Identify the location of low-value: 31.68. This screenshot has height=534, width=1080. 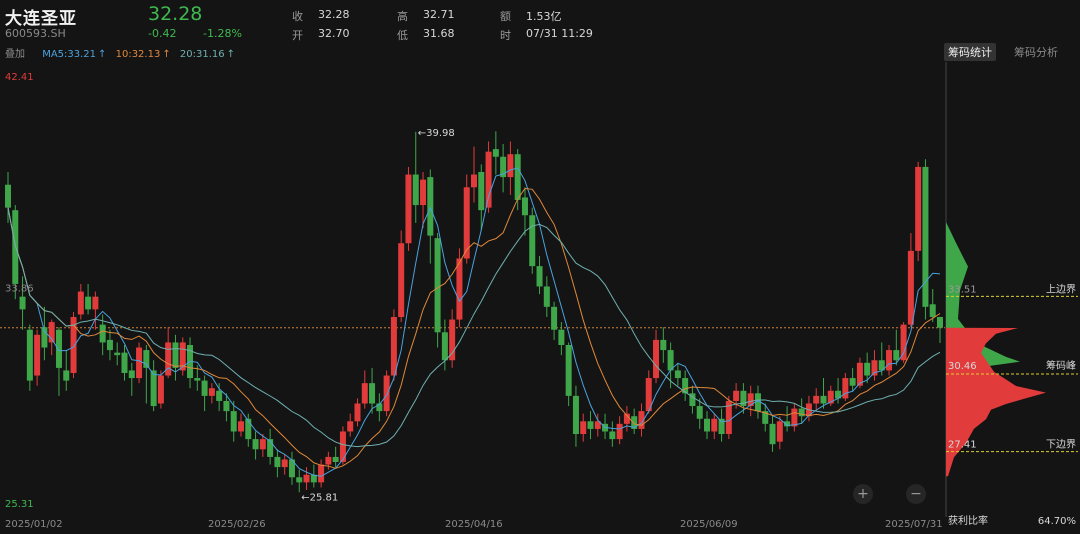
(439, 33).